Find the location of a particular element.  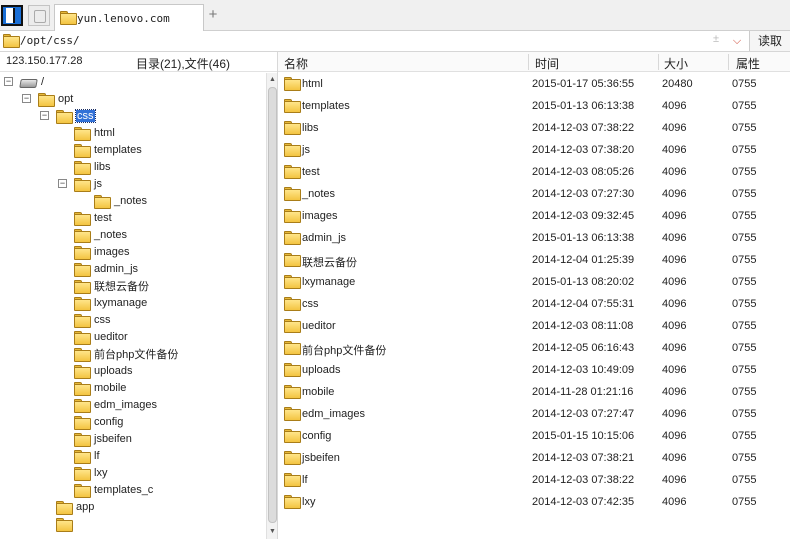

tree-node: app is located at coordinates (75, 506).